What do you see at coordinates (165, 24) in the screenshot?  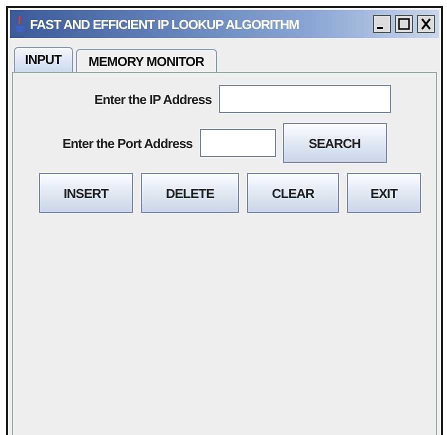 I see `window-title: FAST AND EFFICIENT IP LOOKUP ALGORITHM` at bounding box center [165, 24].